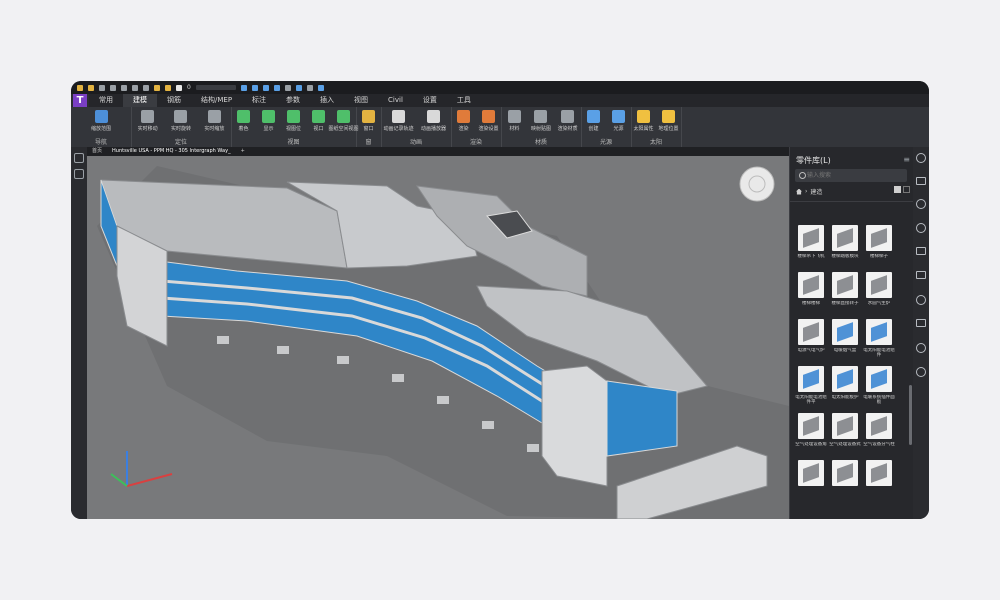 This screenshot has height=600, width=1000. Describe the element at coordinates (851, 175) in the screenshot. I see `library-search-input` at that location.